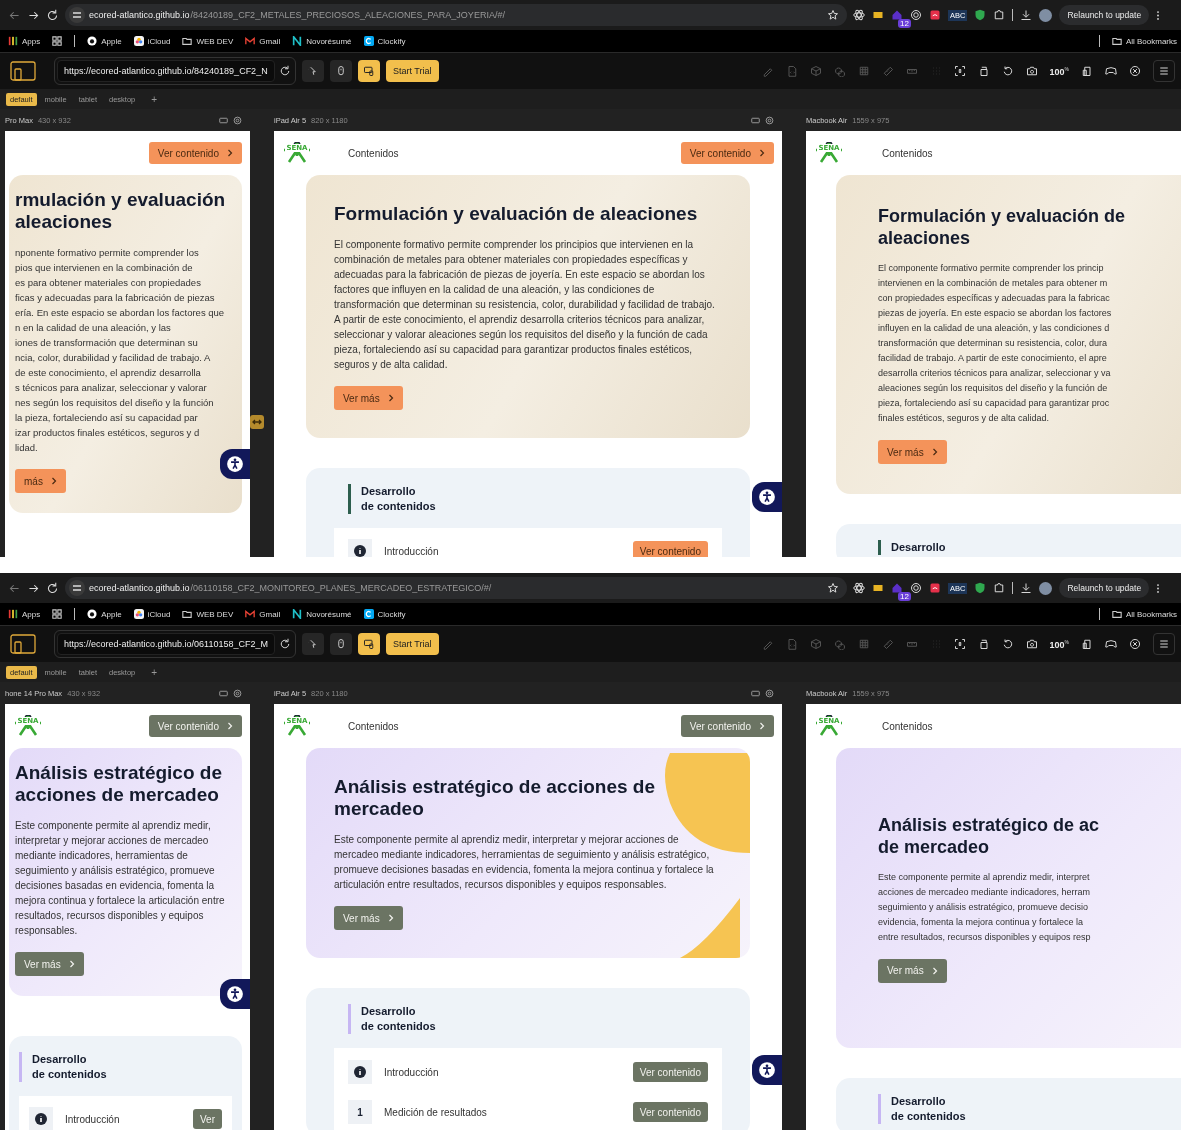  What do you see at coordinates (456, 588) in the screenshot?
I see `address-bar: ecored-atlantico.github.io/06110158_CF2_MONITOREO_PLANES_MERCADEO_ESTRATEGICO/#/` at bounding box center [456, 588].